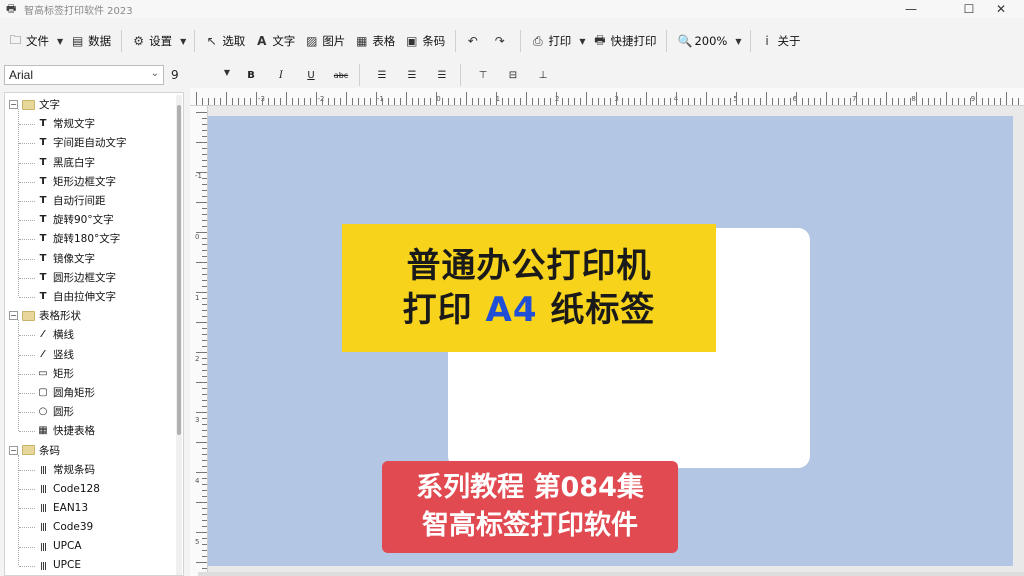  Describe the element at coordinates (76, 181) in the screenshot. I see `tree-item: T 矩形边框文字` at that location.